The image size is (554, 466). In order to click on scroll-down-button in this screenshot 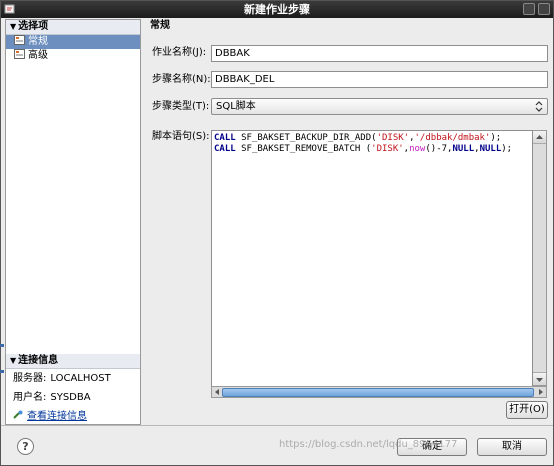, I will do `click(539, 378)`.